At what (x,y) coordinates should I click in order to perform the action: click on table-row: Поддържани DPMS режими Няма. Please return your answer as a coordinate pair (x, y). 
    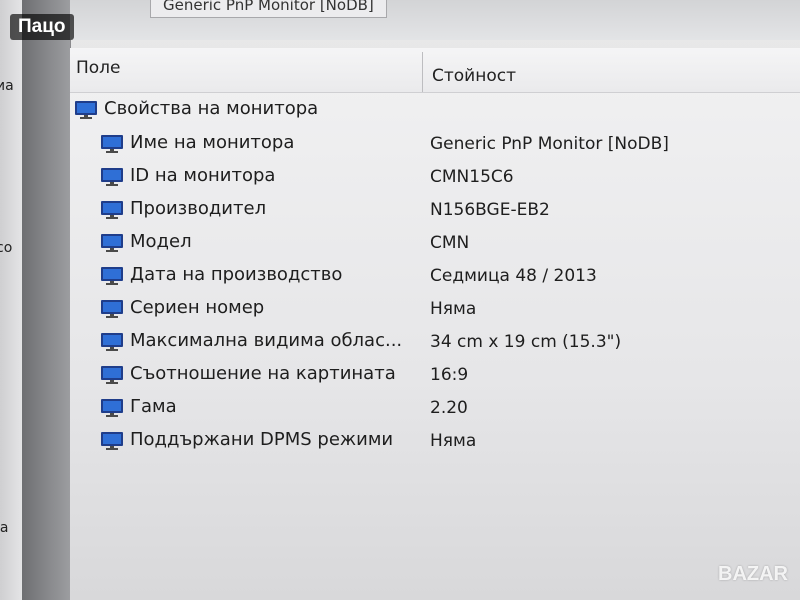
    Looking at the image, I should click on (435, 441).